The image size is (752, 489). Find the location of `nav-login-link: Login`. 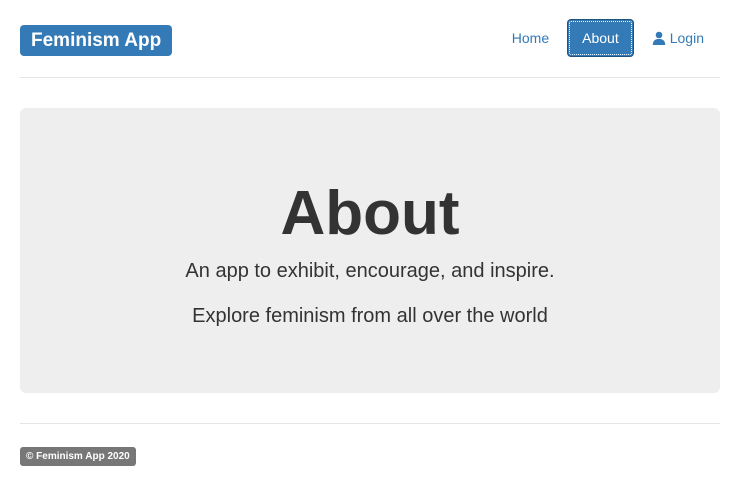

nav-login-link: Login is located at coordinates (679, 38).